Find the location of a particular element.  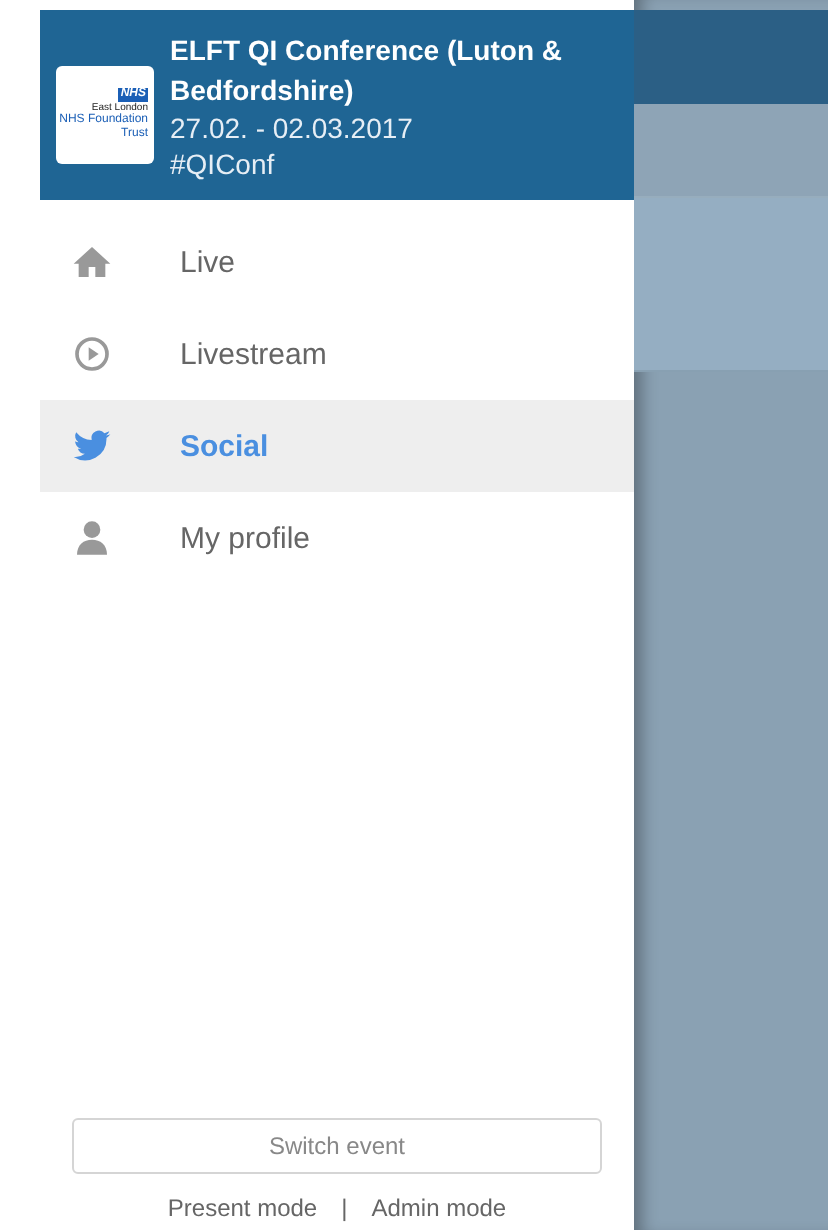

person-icon is located at coordinates (92, 538).